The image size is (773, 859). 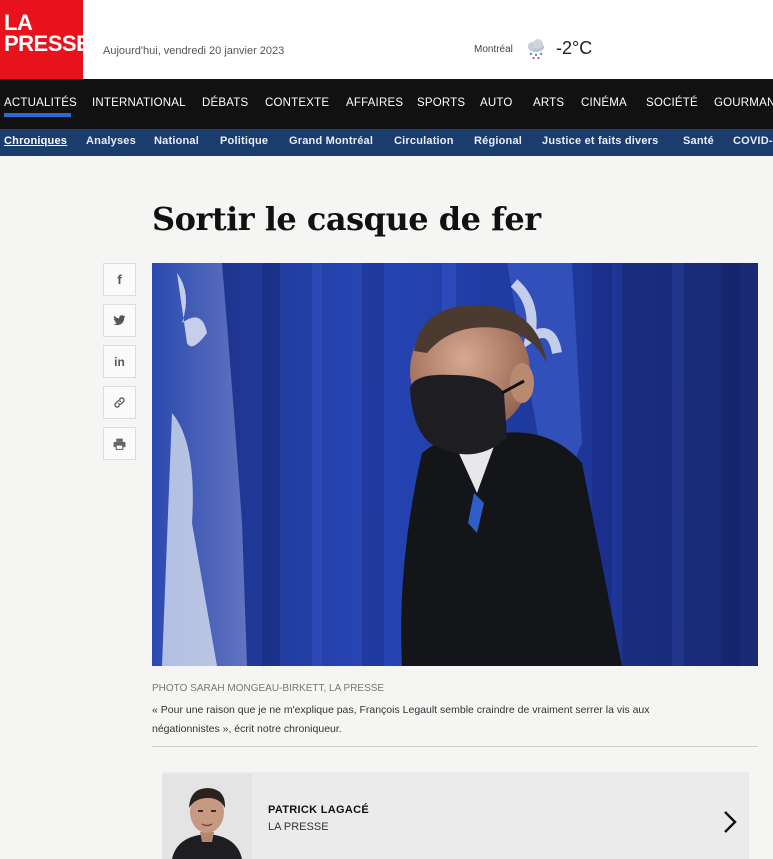 What do you see at coordinates (35, 141) in the screenshot?
I see `subnav-item-chroniques: Chroniques` at bounding box center [35, 141].